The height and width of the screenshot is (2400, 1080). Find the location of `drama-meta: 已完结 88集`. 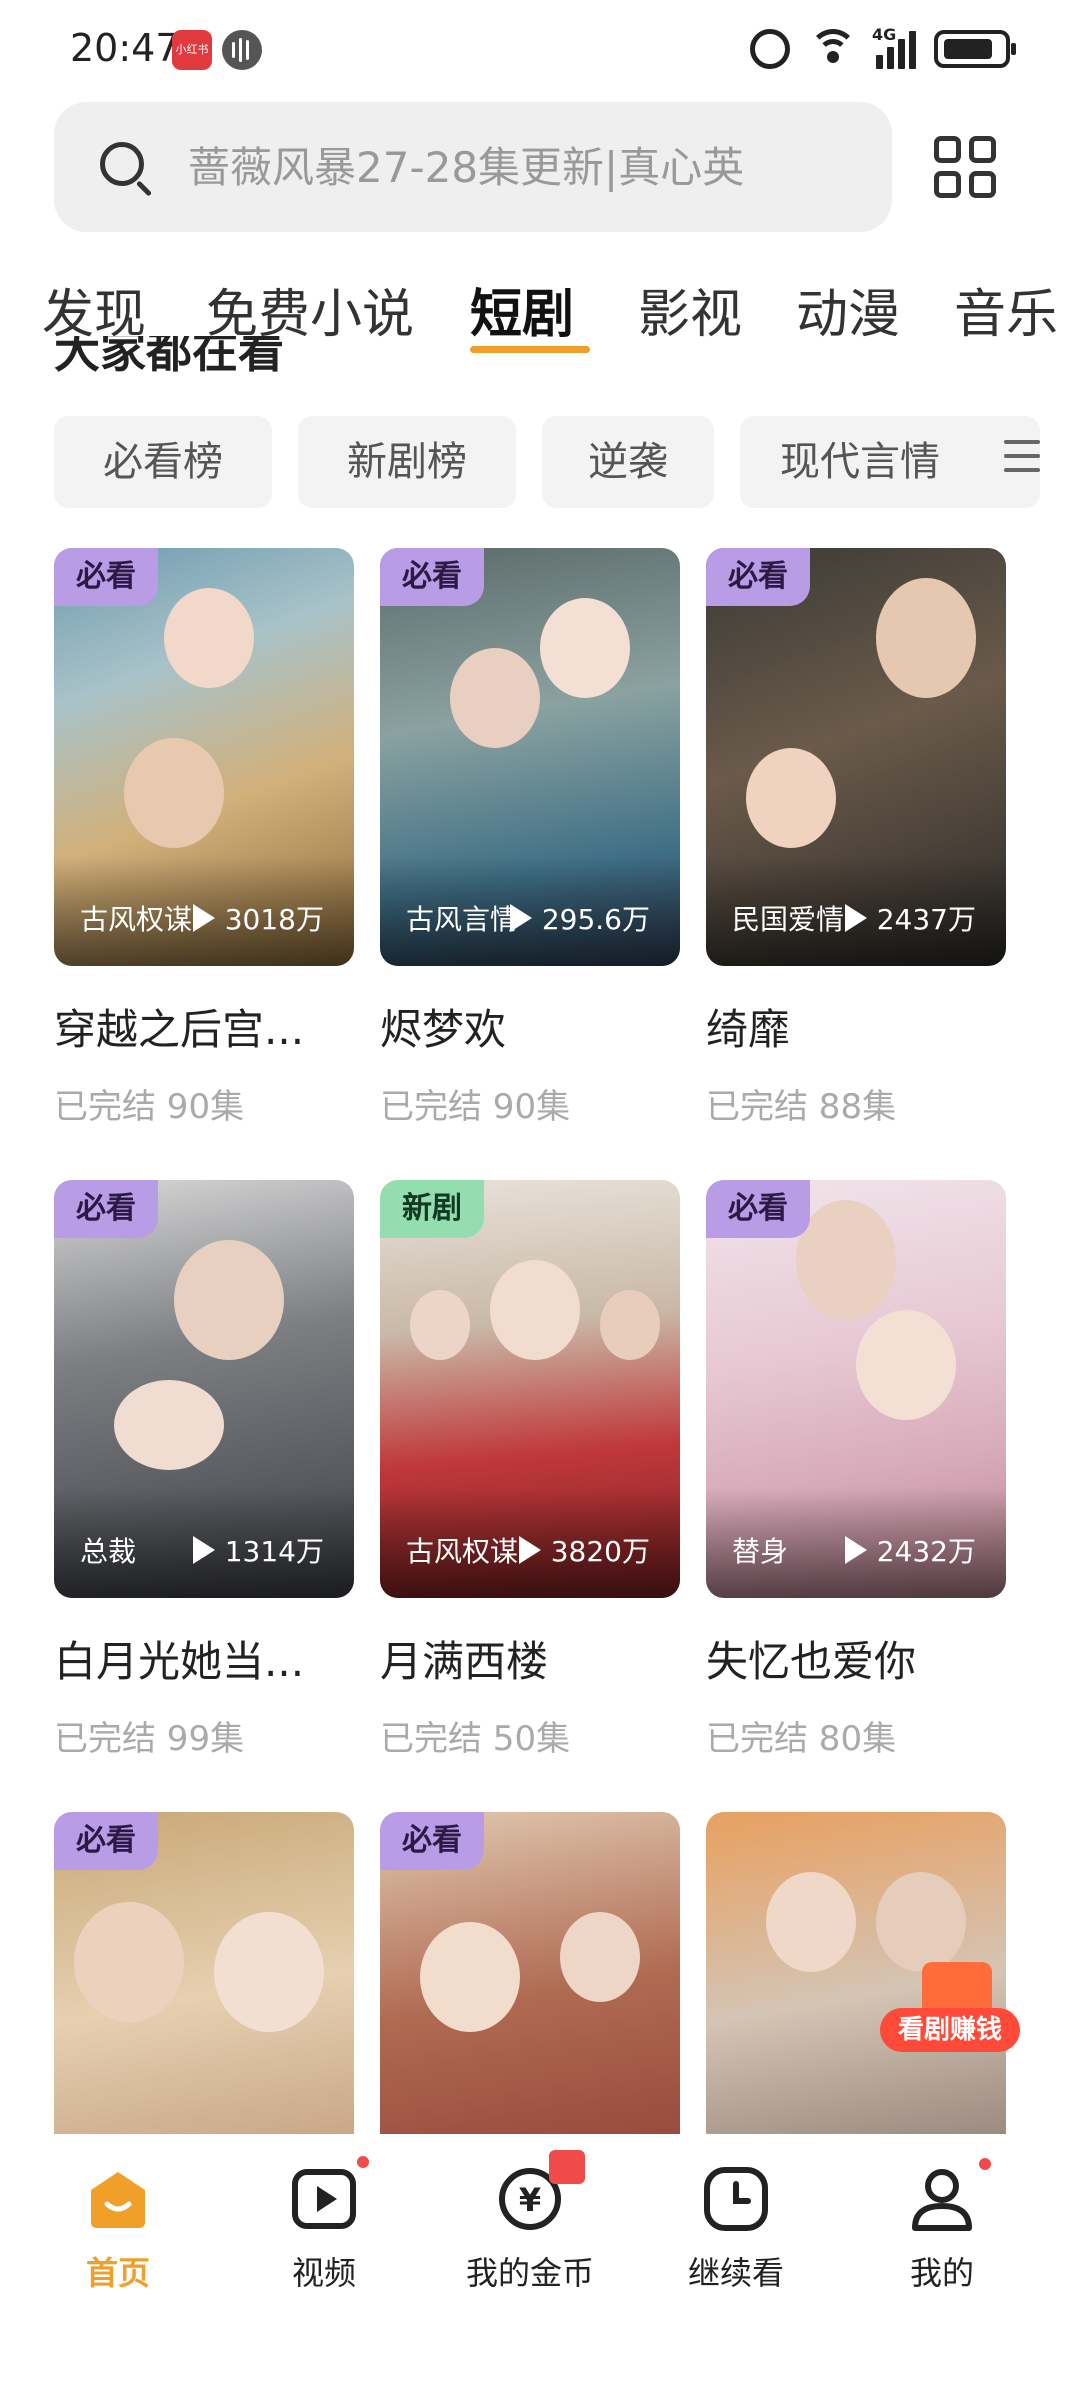

drama-meta: 已完结 88集 is located at coordinates (801, 1107).